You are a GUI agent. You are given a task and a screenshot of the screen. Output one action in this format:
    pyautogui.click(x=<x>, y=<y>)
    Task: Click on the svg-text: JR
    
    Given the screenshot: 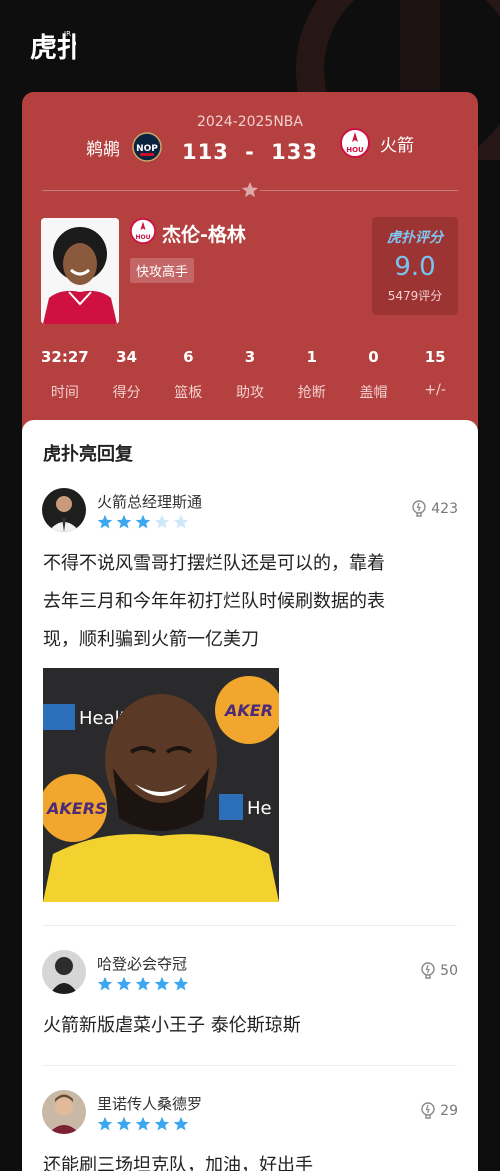 What is the action you would take?
    pyautogui.click(x=67, y=34)
    